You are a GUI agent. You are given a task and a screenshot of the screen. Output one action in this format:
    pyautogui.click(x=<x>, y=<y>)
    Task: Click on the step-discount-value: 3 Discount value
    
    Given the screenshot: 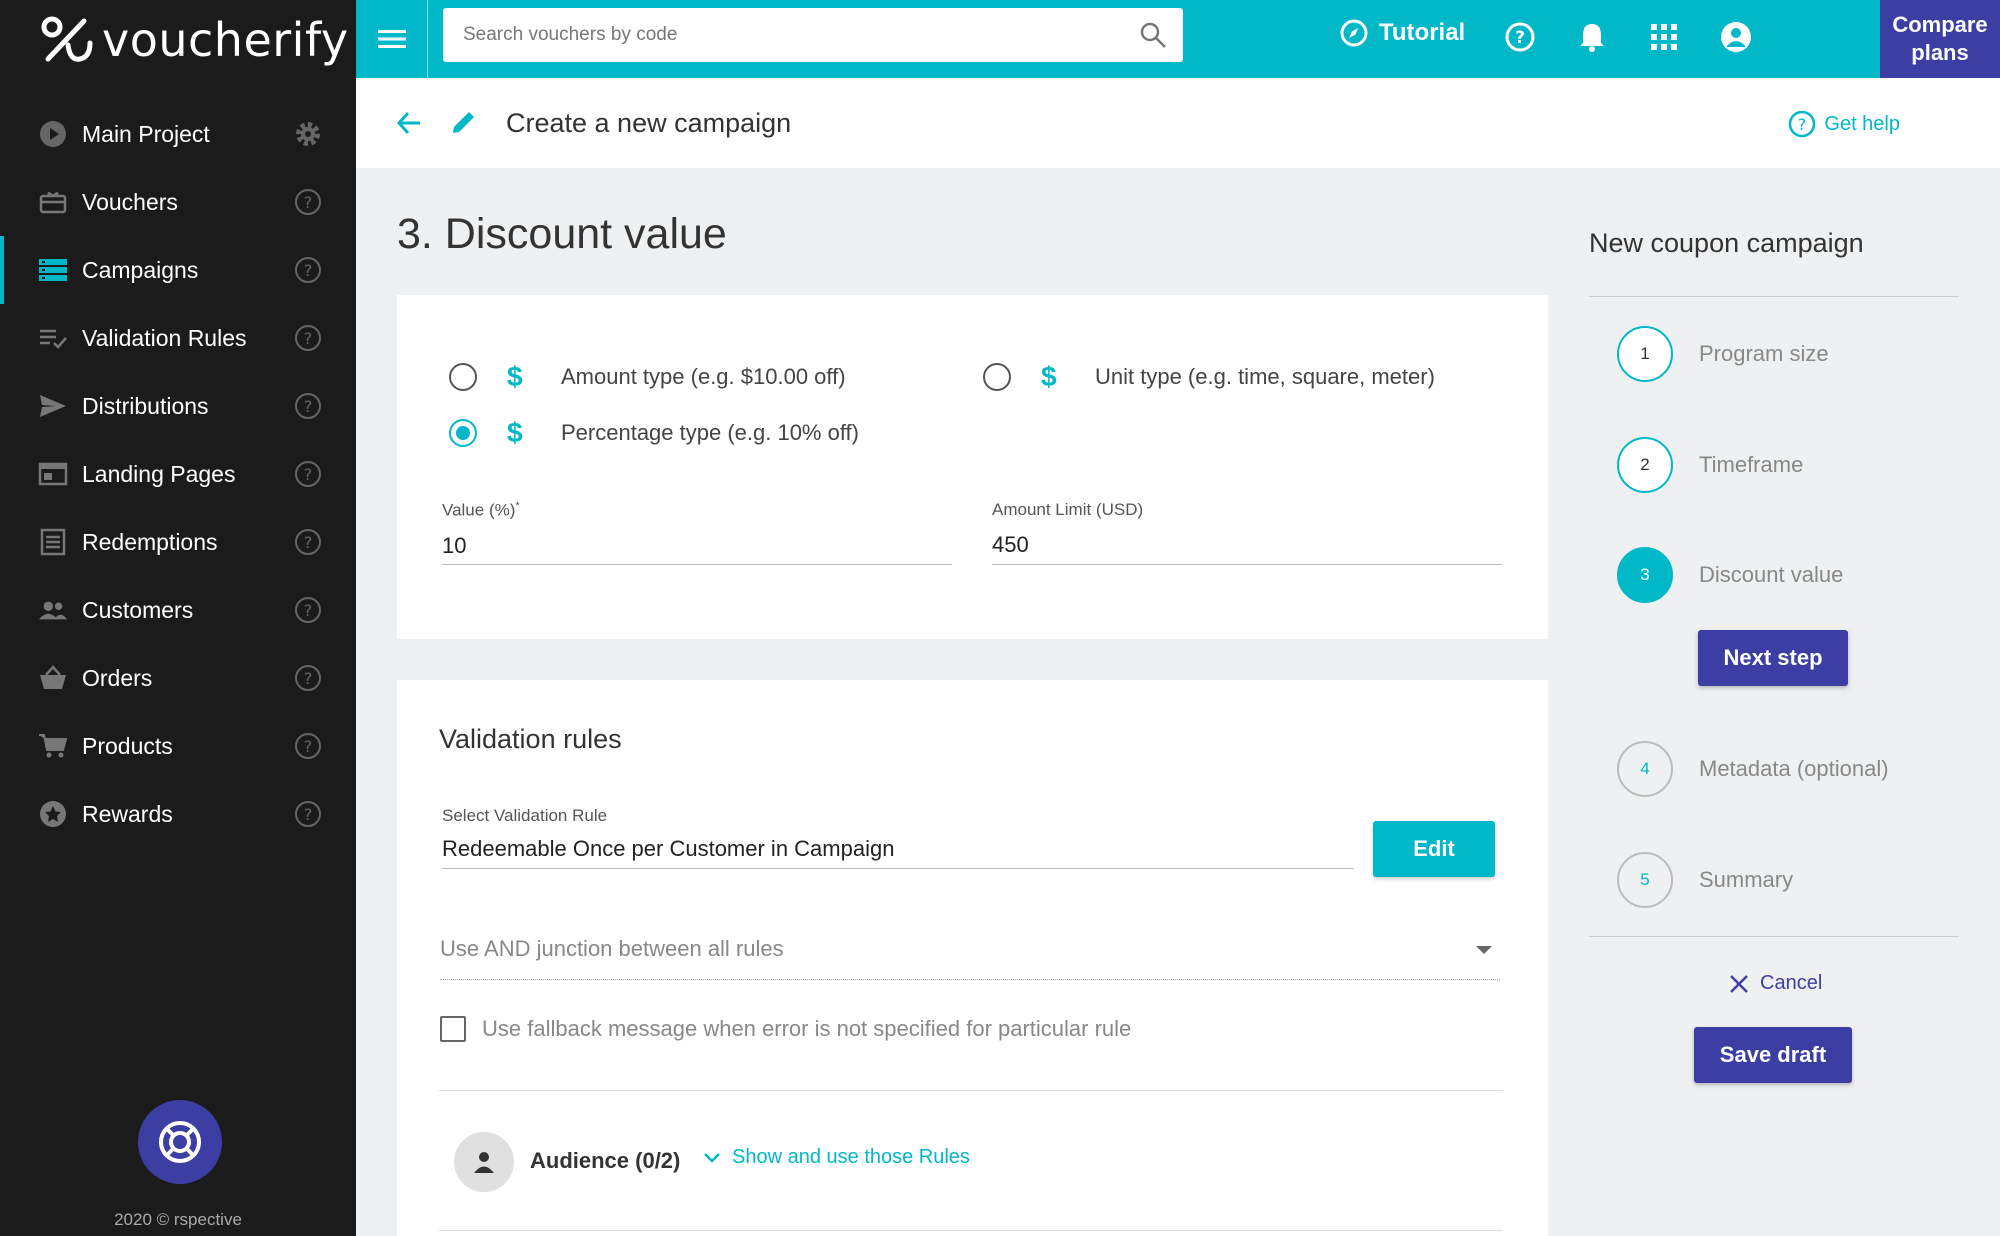 What is the action you would take?
    pyautogui.click(x=1730, y=575)
    